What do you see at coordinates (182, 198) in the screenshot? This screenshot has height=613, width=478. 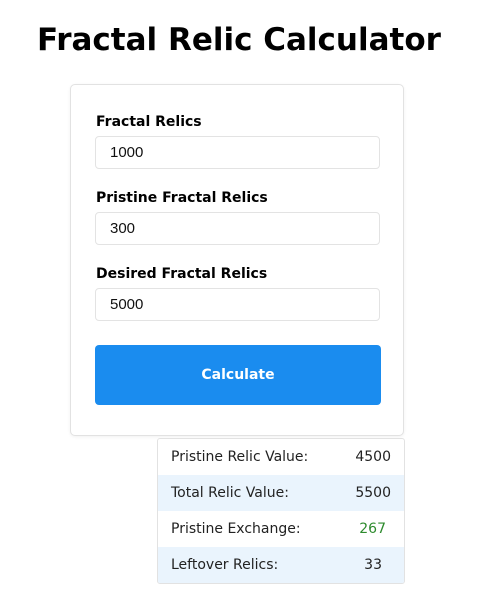 I see `pristine-fractal-relics-label: Pristine Fractal Relics` at bounding box center [182, 198].